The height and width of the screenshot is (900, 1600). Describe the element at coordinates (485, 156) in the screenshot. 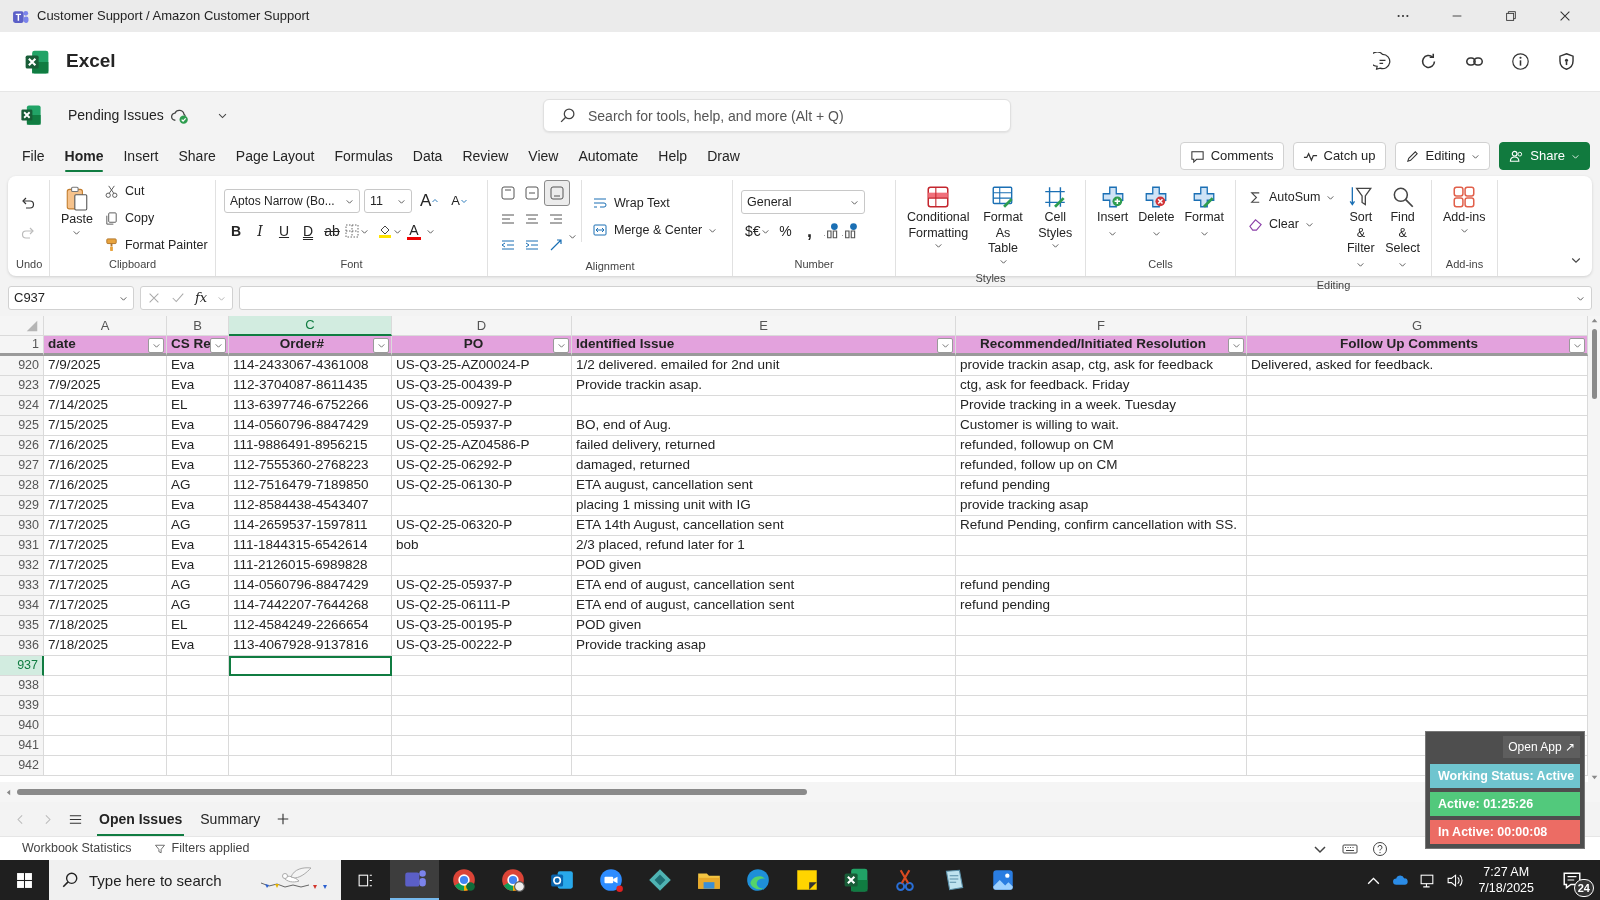

I see `menu-tab: Review` at that location.